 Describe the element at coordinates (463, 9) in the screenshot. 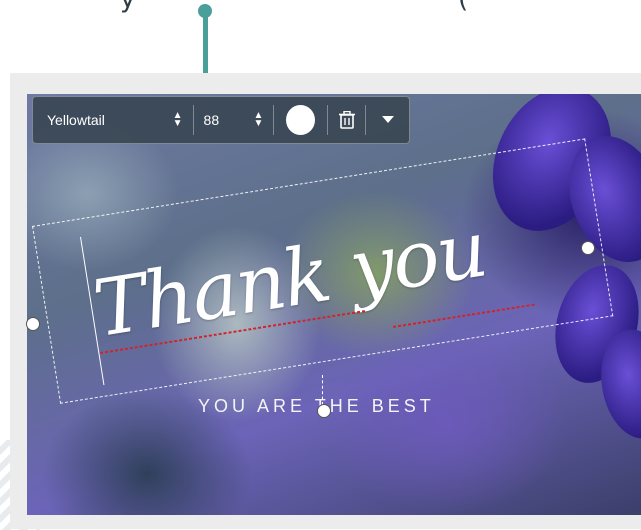

I see `cropped-header-right: (` at that location.